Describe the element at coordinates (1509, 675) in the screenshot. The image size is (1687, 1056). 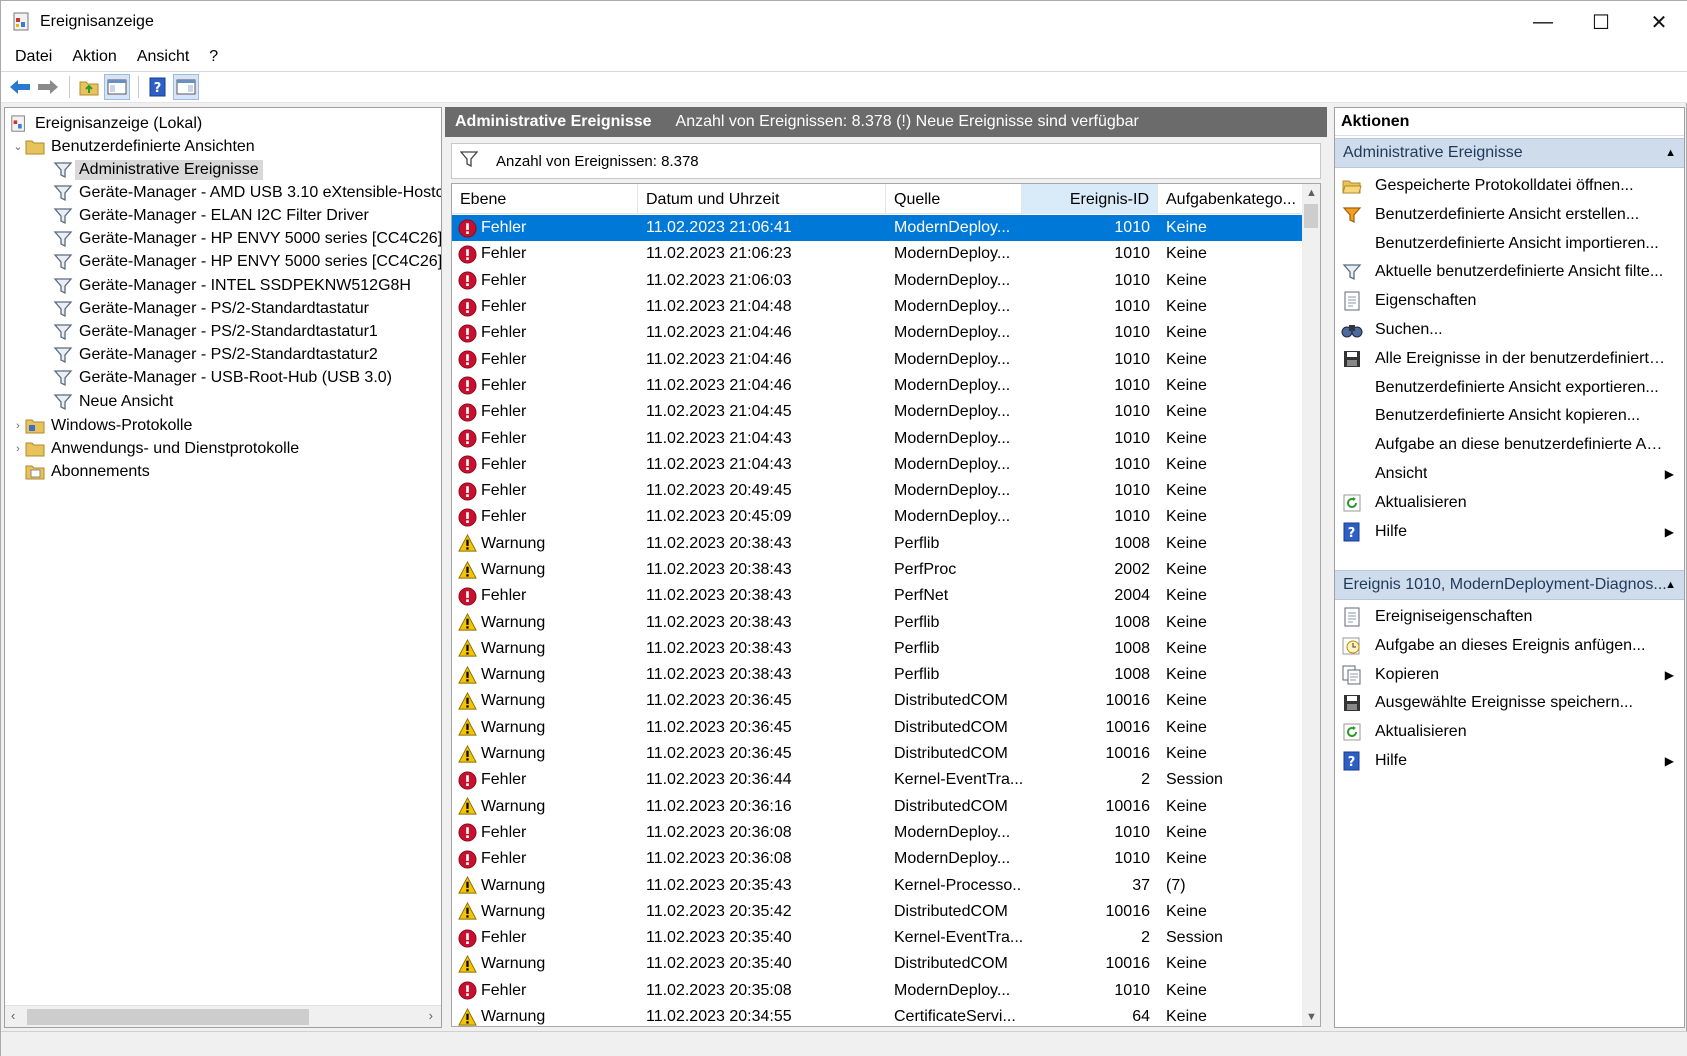
I see `action-item: Kopieren ▶` at that location.